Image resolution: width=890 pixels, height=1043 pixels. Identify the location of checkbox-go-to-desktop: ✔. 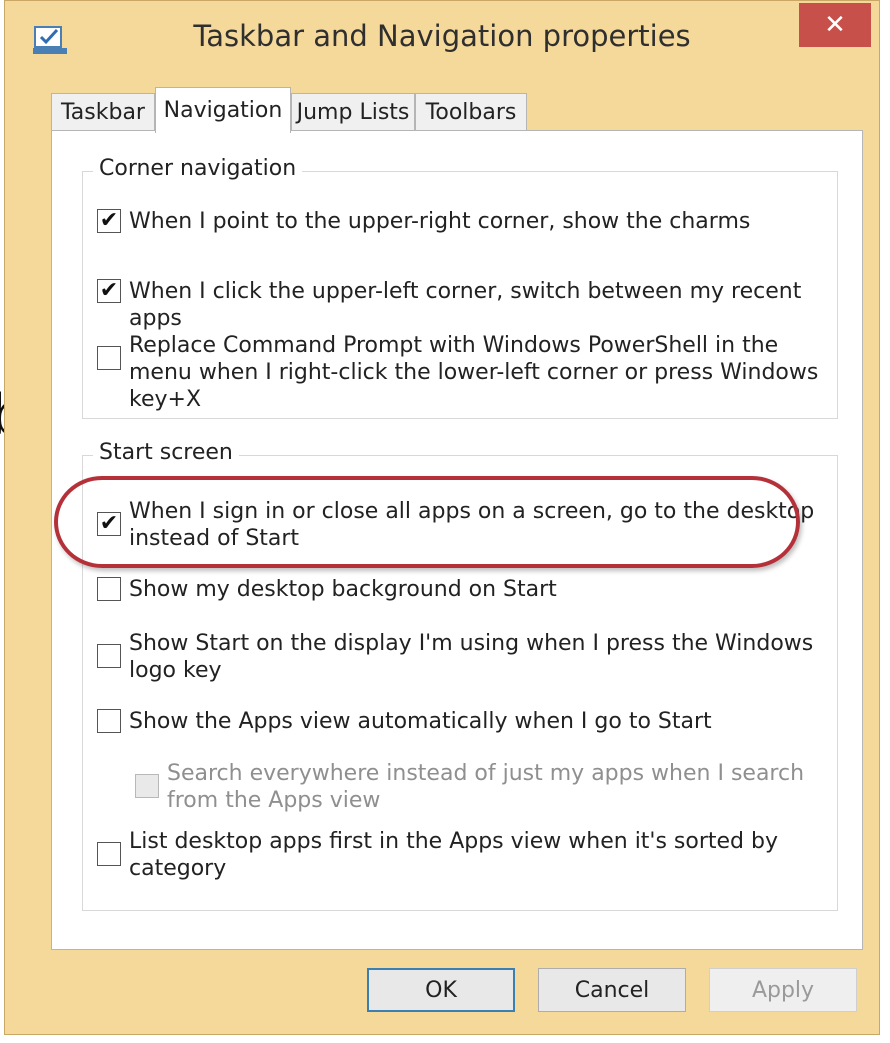
(109, 524).